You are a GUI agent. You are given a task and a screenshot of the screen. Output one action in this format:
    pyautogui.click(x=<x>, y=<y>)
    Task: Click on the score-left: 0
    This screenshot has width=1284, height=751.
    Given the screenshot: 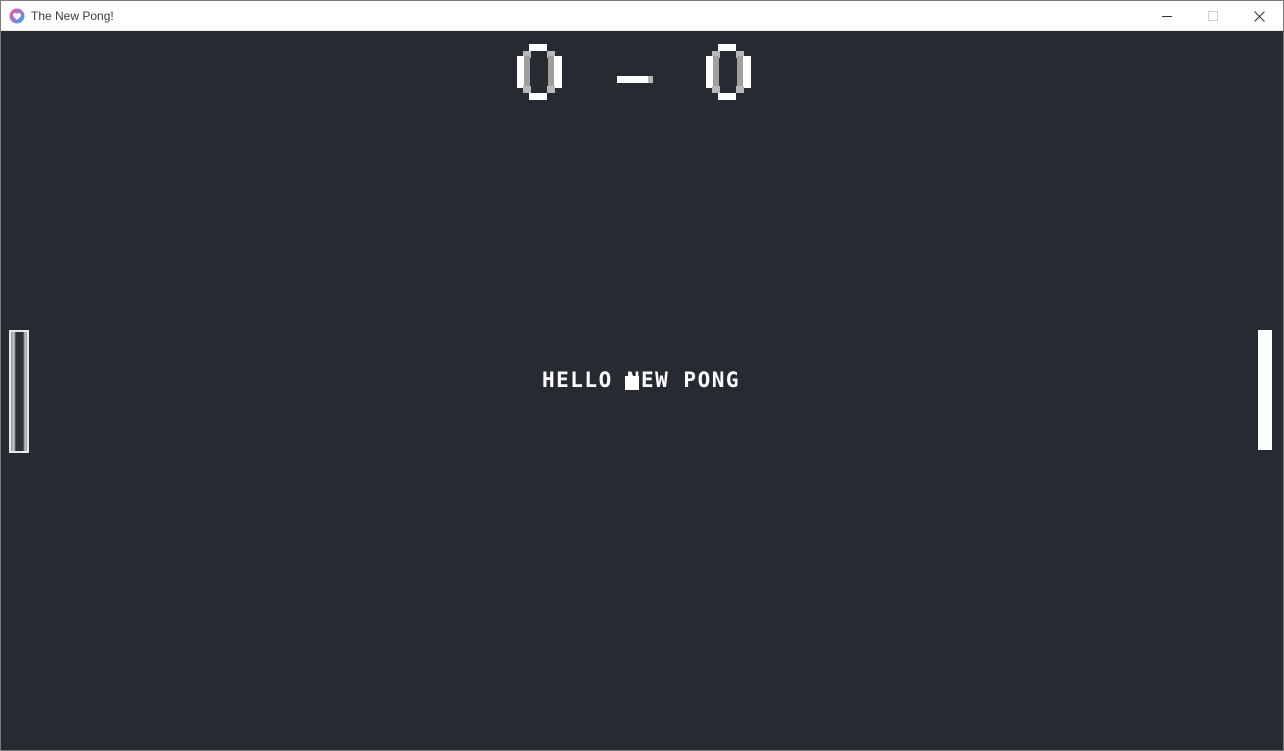 What is the action you would take?
    pyautogui.click(x=541, y=74)
    